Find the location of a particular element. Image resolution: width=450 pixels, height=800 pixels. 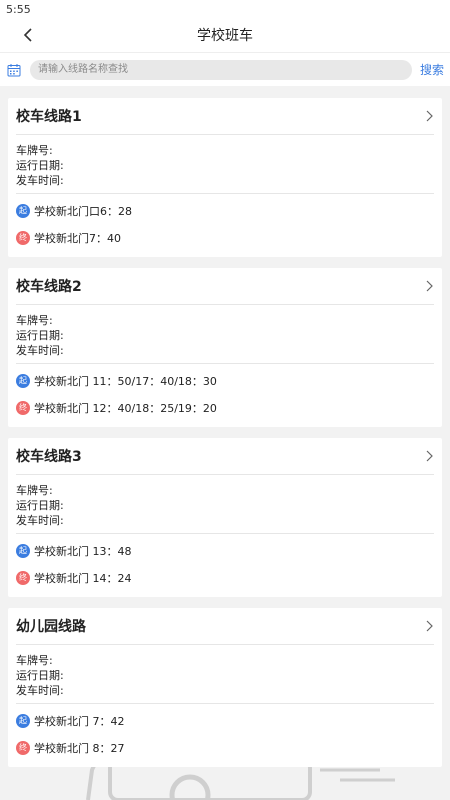

start-stop: 起 学校新北门 11：50/17：40/18：30 is located at coordinates (225, 380).